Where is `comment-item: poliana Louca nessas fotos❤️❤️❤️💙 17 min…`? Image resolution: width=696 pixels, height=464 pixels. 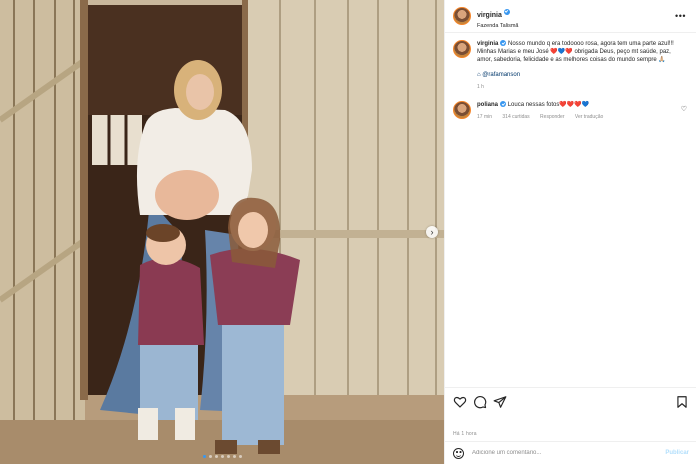
comment-item: poliana Louca nessas fotos❤️❤️❤️💙 17 min… is located at coordinates (571, 111).